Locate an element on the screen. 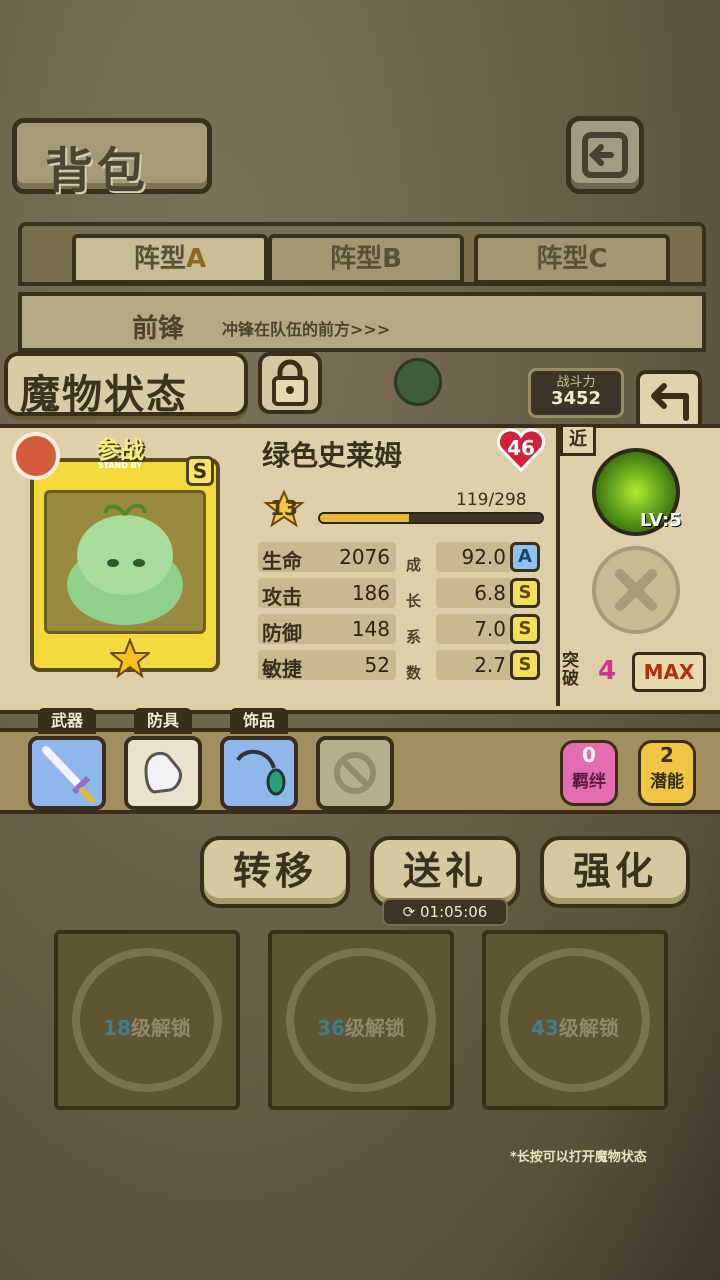  potential-count: 2 is located at coordinates (667, 755).